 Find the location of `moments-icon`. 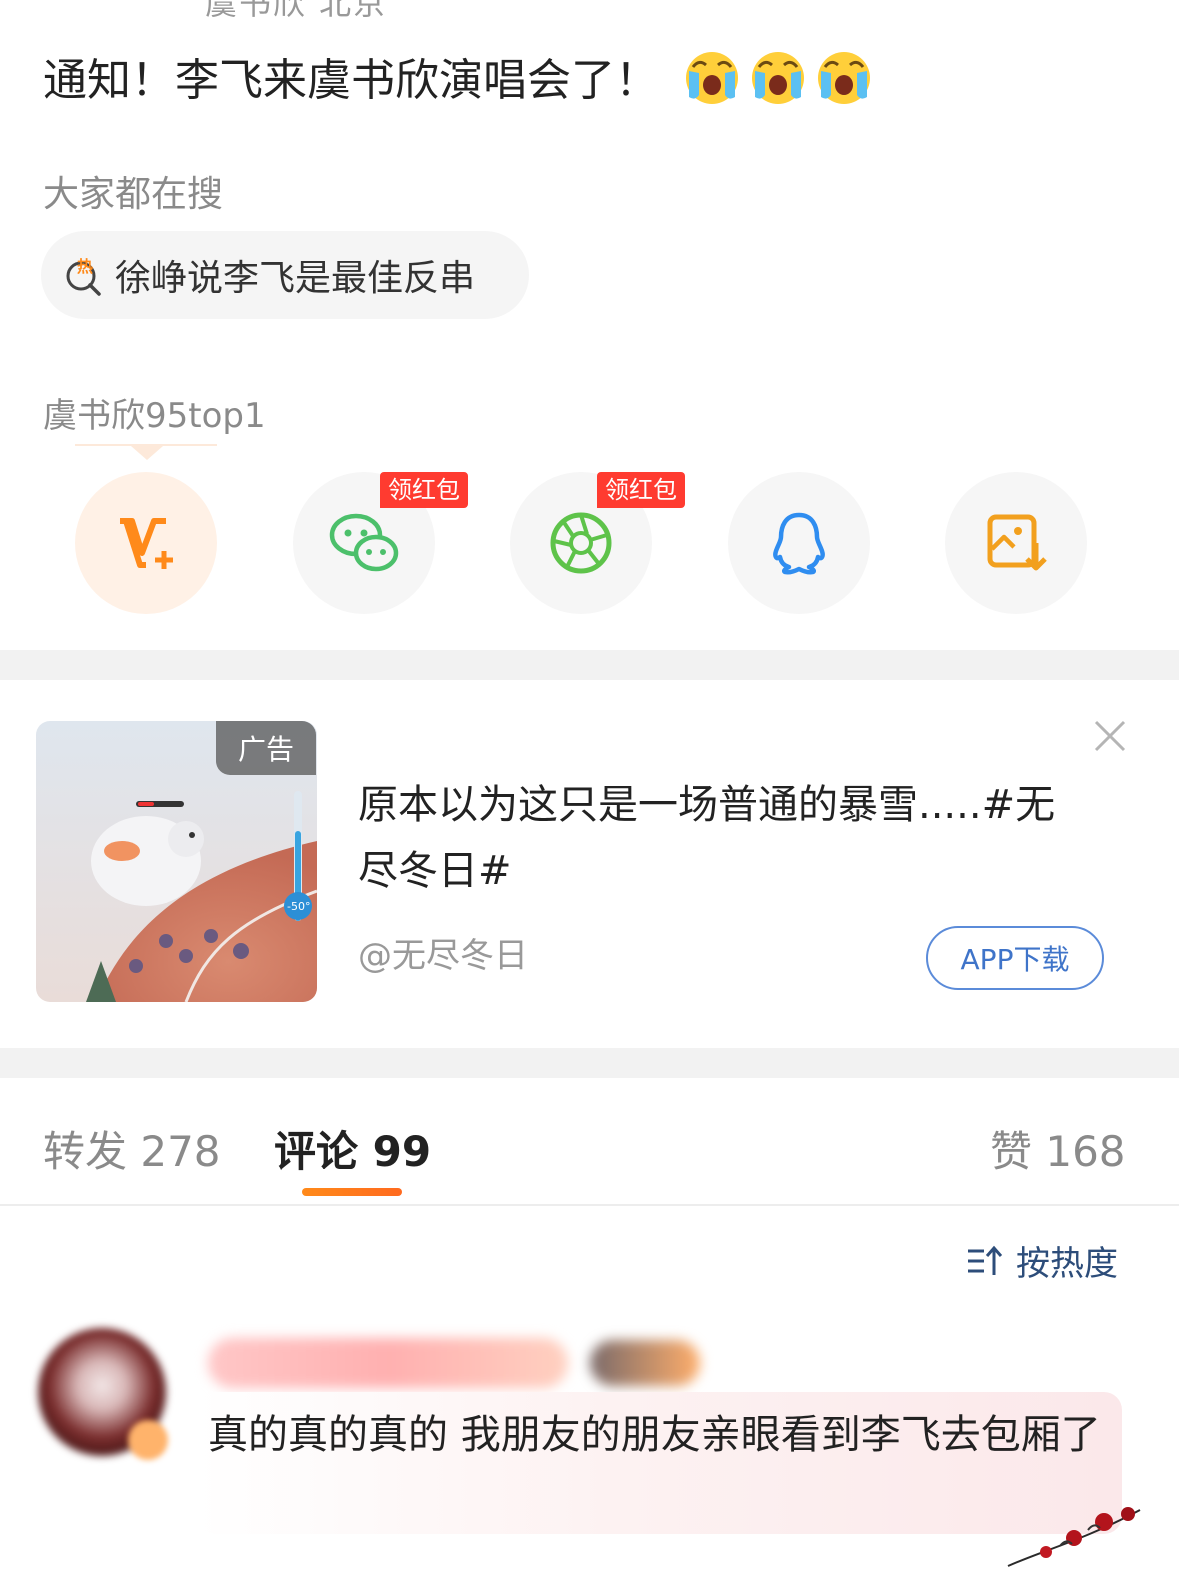

moments-icon is located at coordinates (581, 543).